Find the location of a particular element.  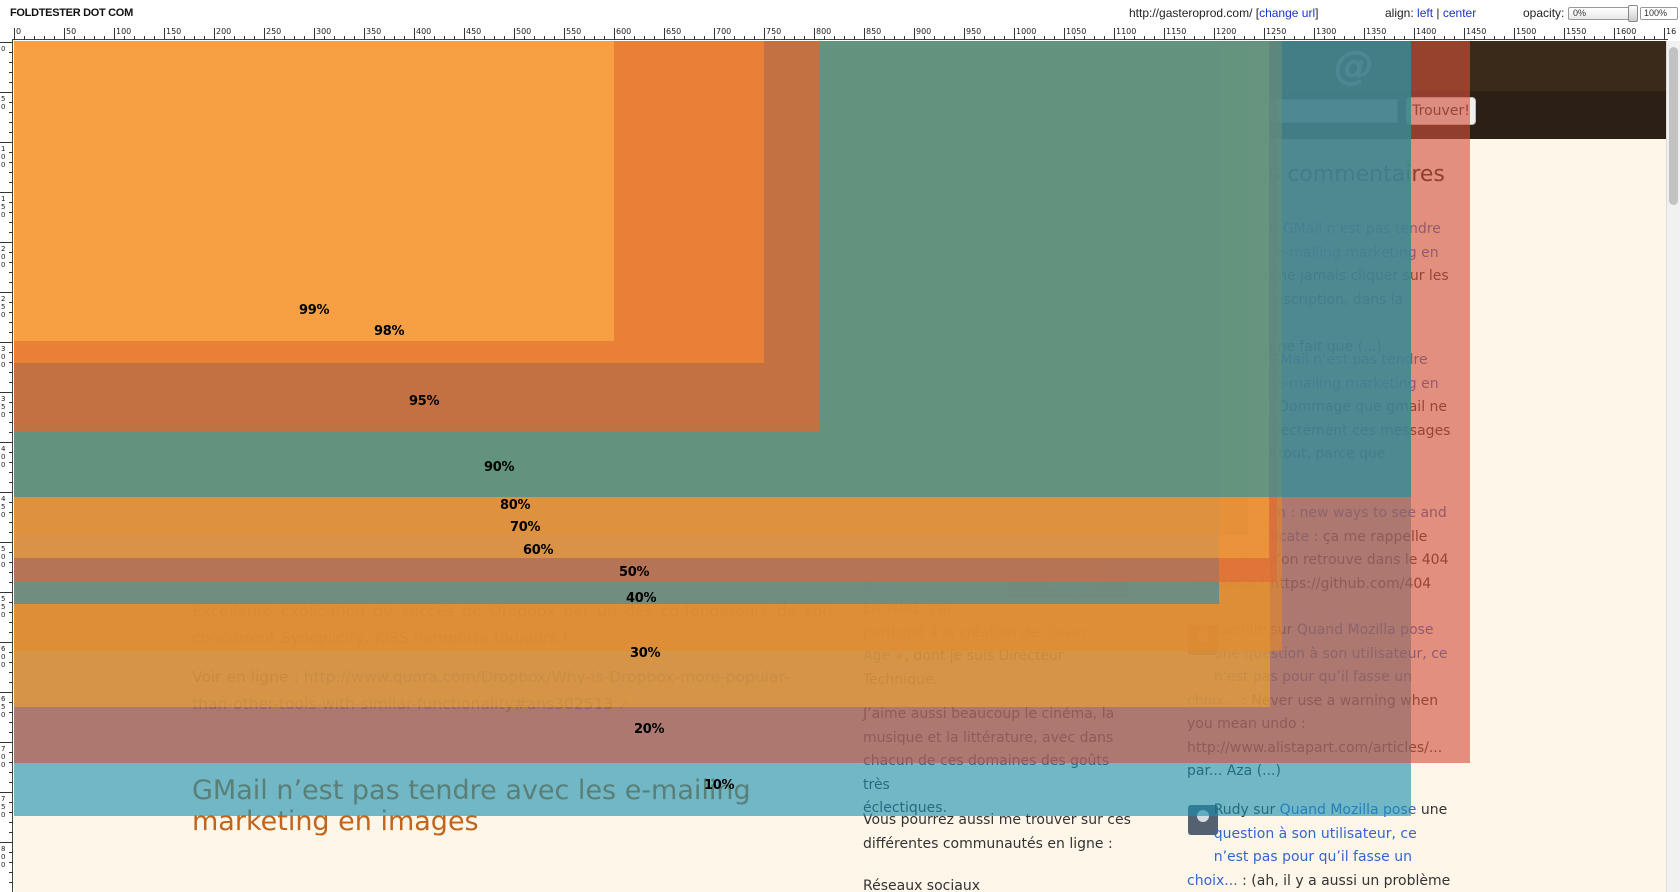

scrollbar-thumb is located at coordinates (1673, 126).